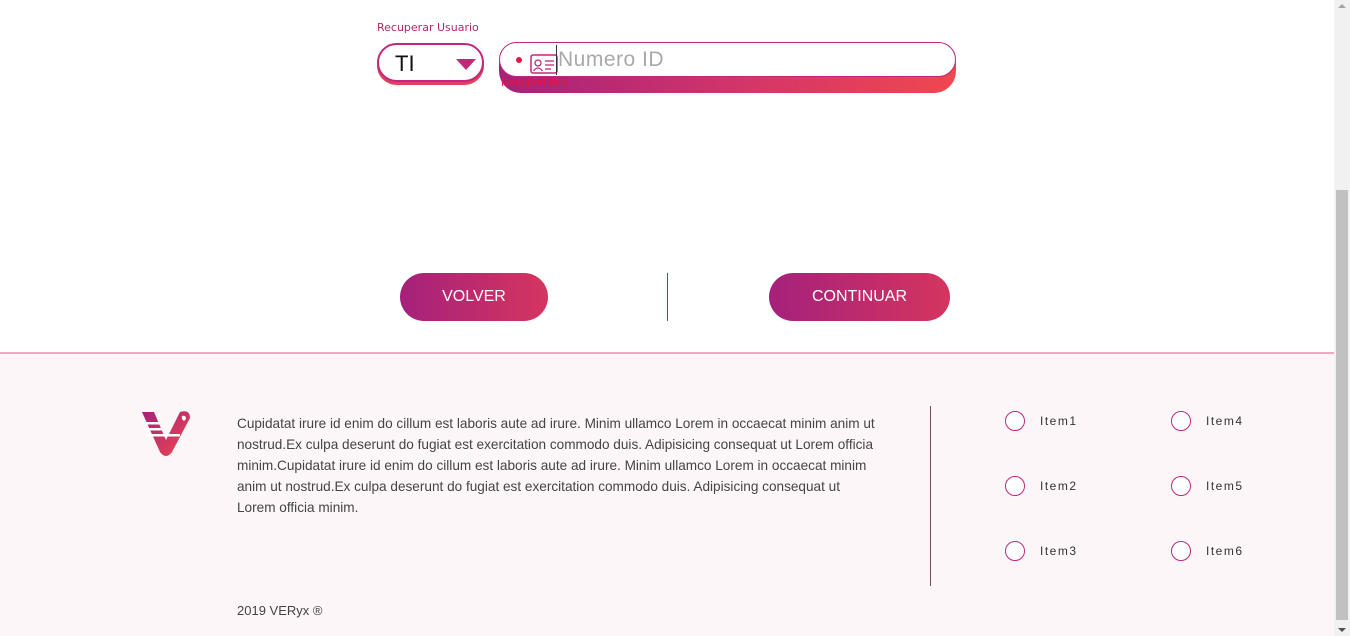 The width and height of the screenshot is (1350, 636). What do you see at coordinates (1342, 6) in the screenshot?
I see `scroll-up-icon` at bounding box center [1342, 6].